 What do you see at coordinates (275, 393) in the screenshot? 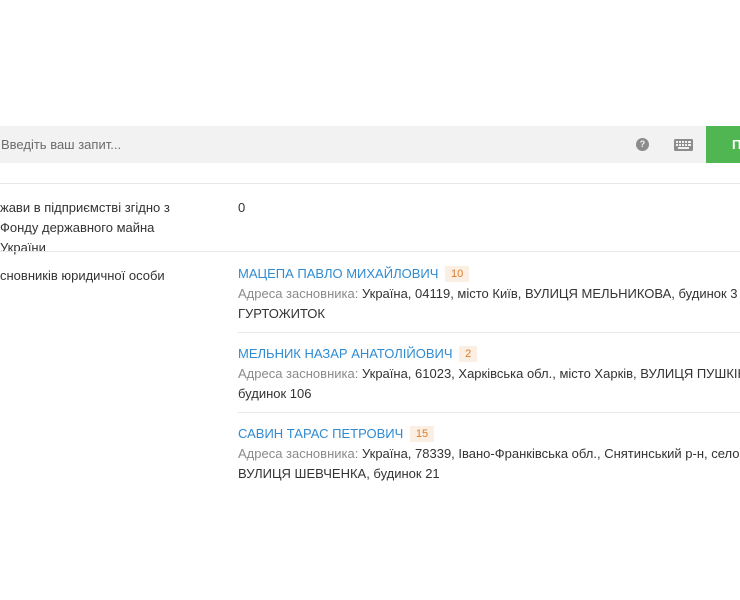
I see `founder-address-continued: будинок 106` at bounding box center [275, 393].